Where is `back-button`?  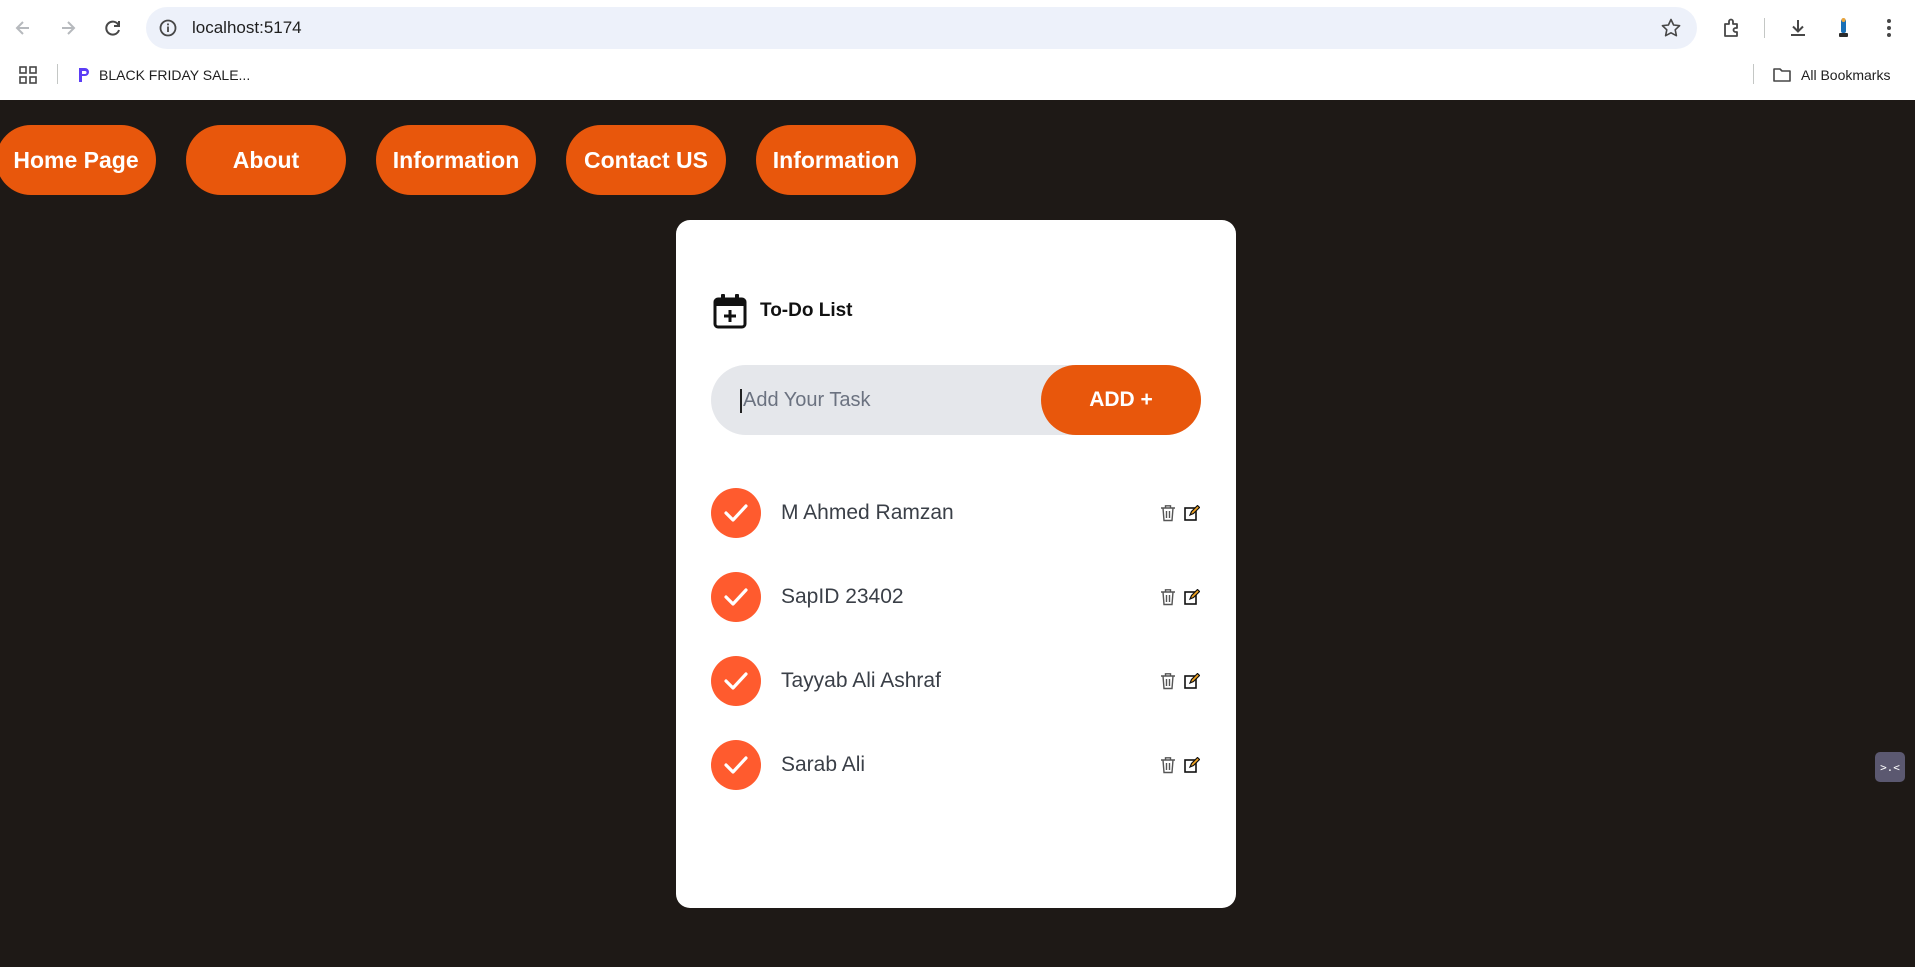
back-button is located at coordinates (23, 28).